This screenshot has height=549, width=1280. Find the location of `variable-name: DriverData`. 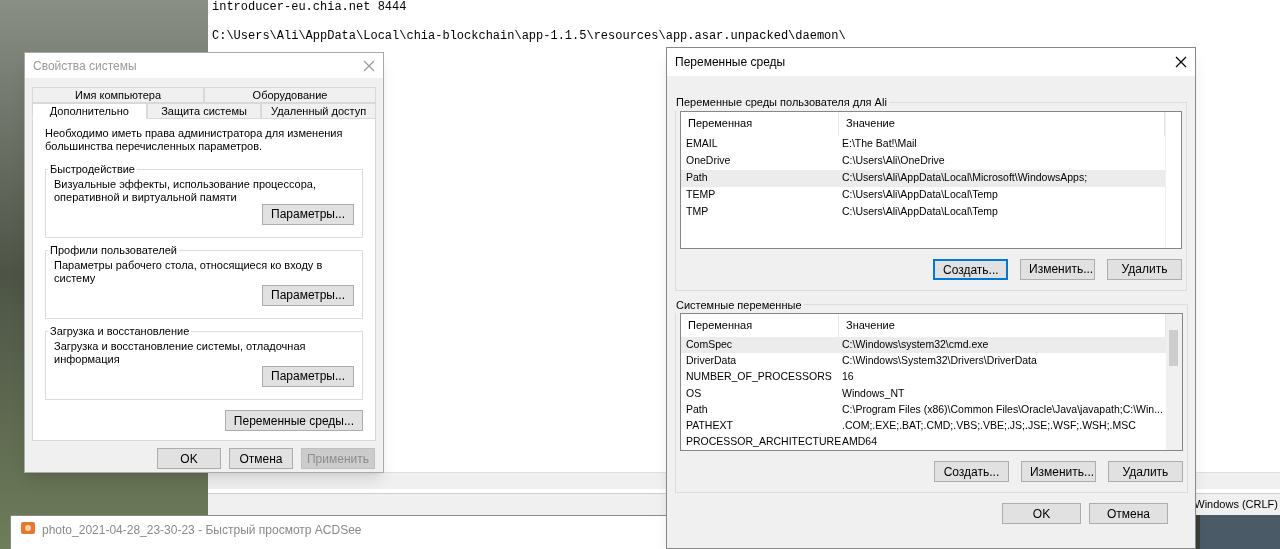

variable-name: DriverData is located at coordinates (711, 361).